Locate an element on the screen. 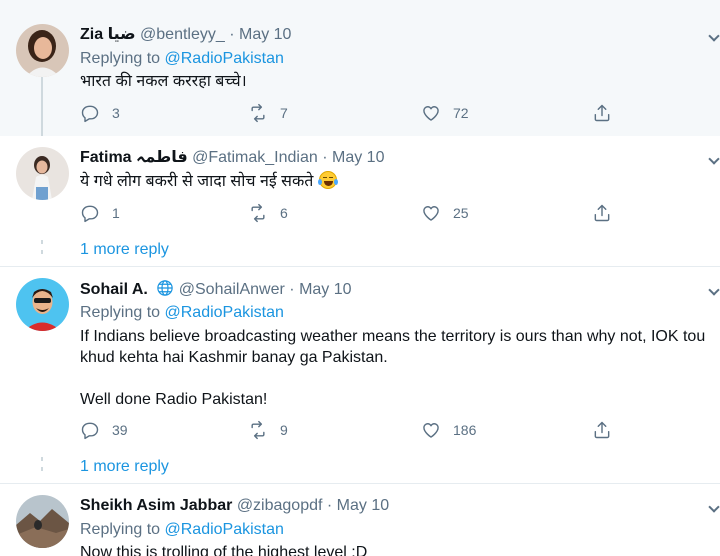 The image size is (720, 556). avatar-zia is located at coordinates (42, 50).